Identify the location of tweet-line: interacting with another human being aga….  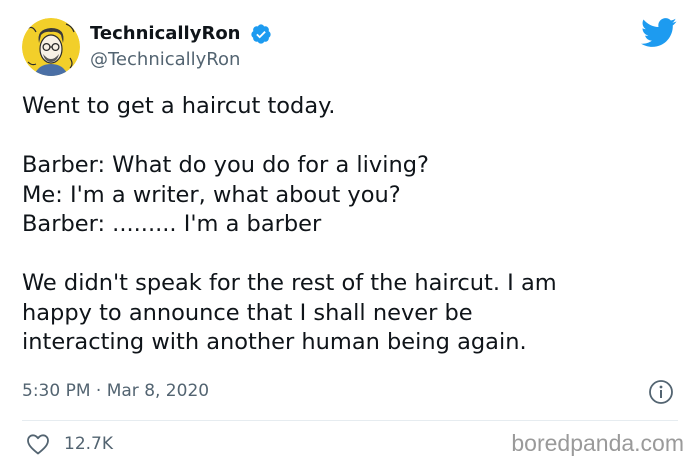
(274, 342).